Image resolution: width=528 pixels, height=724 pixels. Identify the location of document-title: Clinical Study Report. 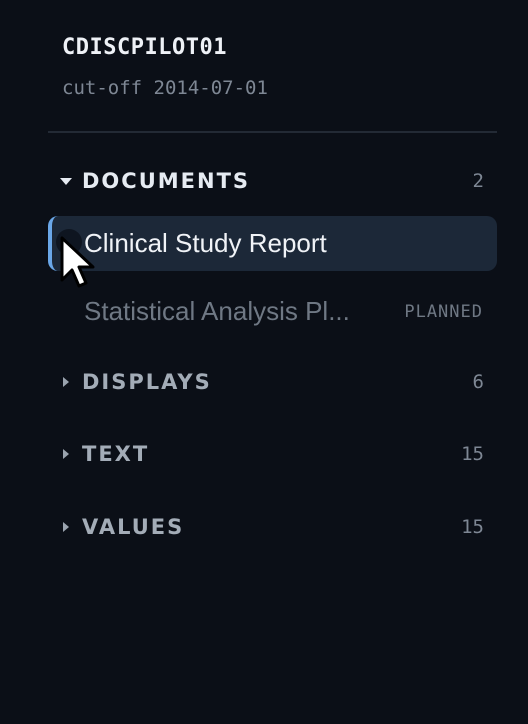
(205, 243).